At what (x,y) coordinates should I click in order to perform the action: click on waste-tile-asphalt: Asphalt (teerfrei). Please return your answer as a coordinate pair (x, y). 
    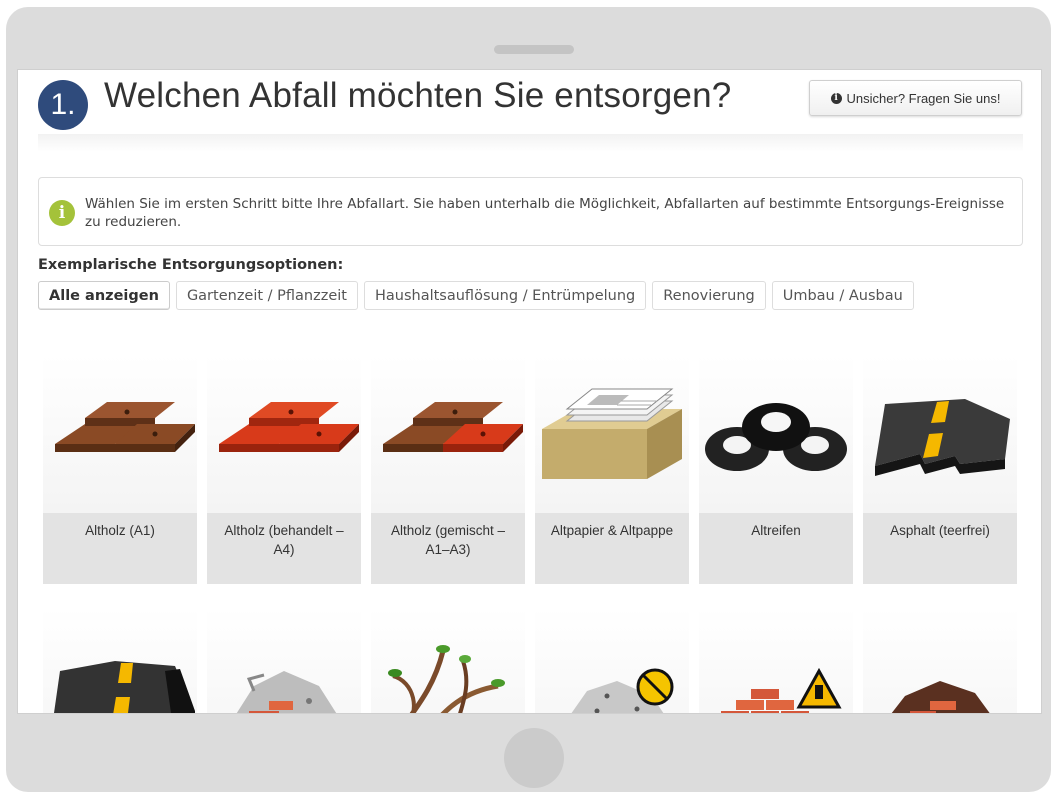
    Looking at the image, I should click on (940, 470).